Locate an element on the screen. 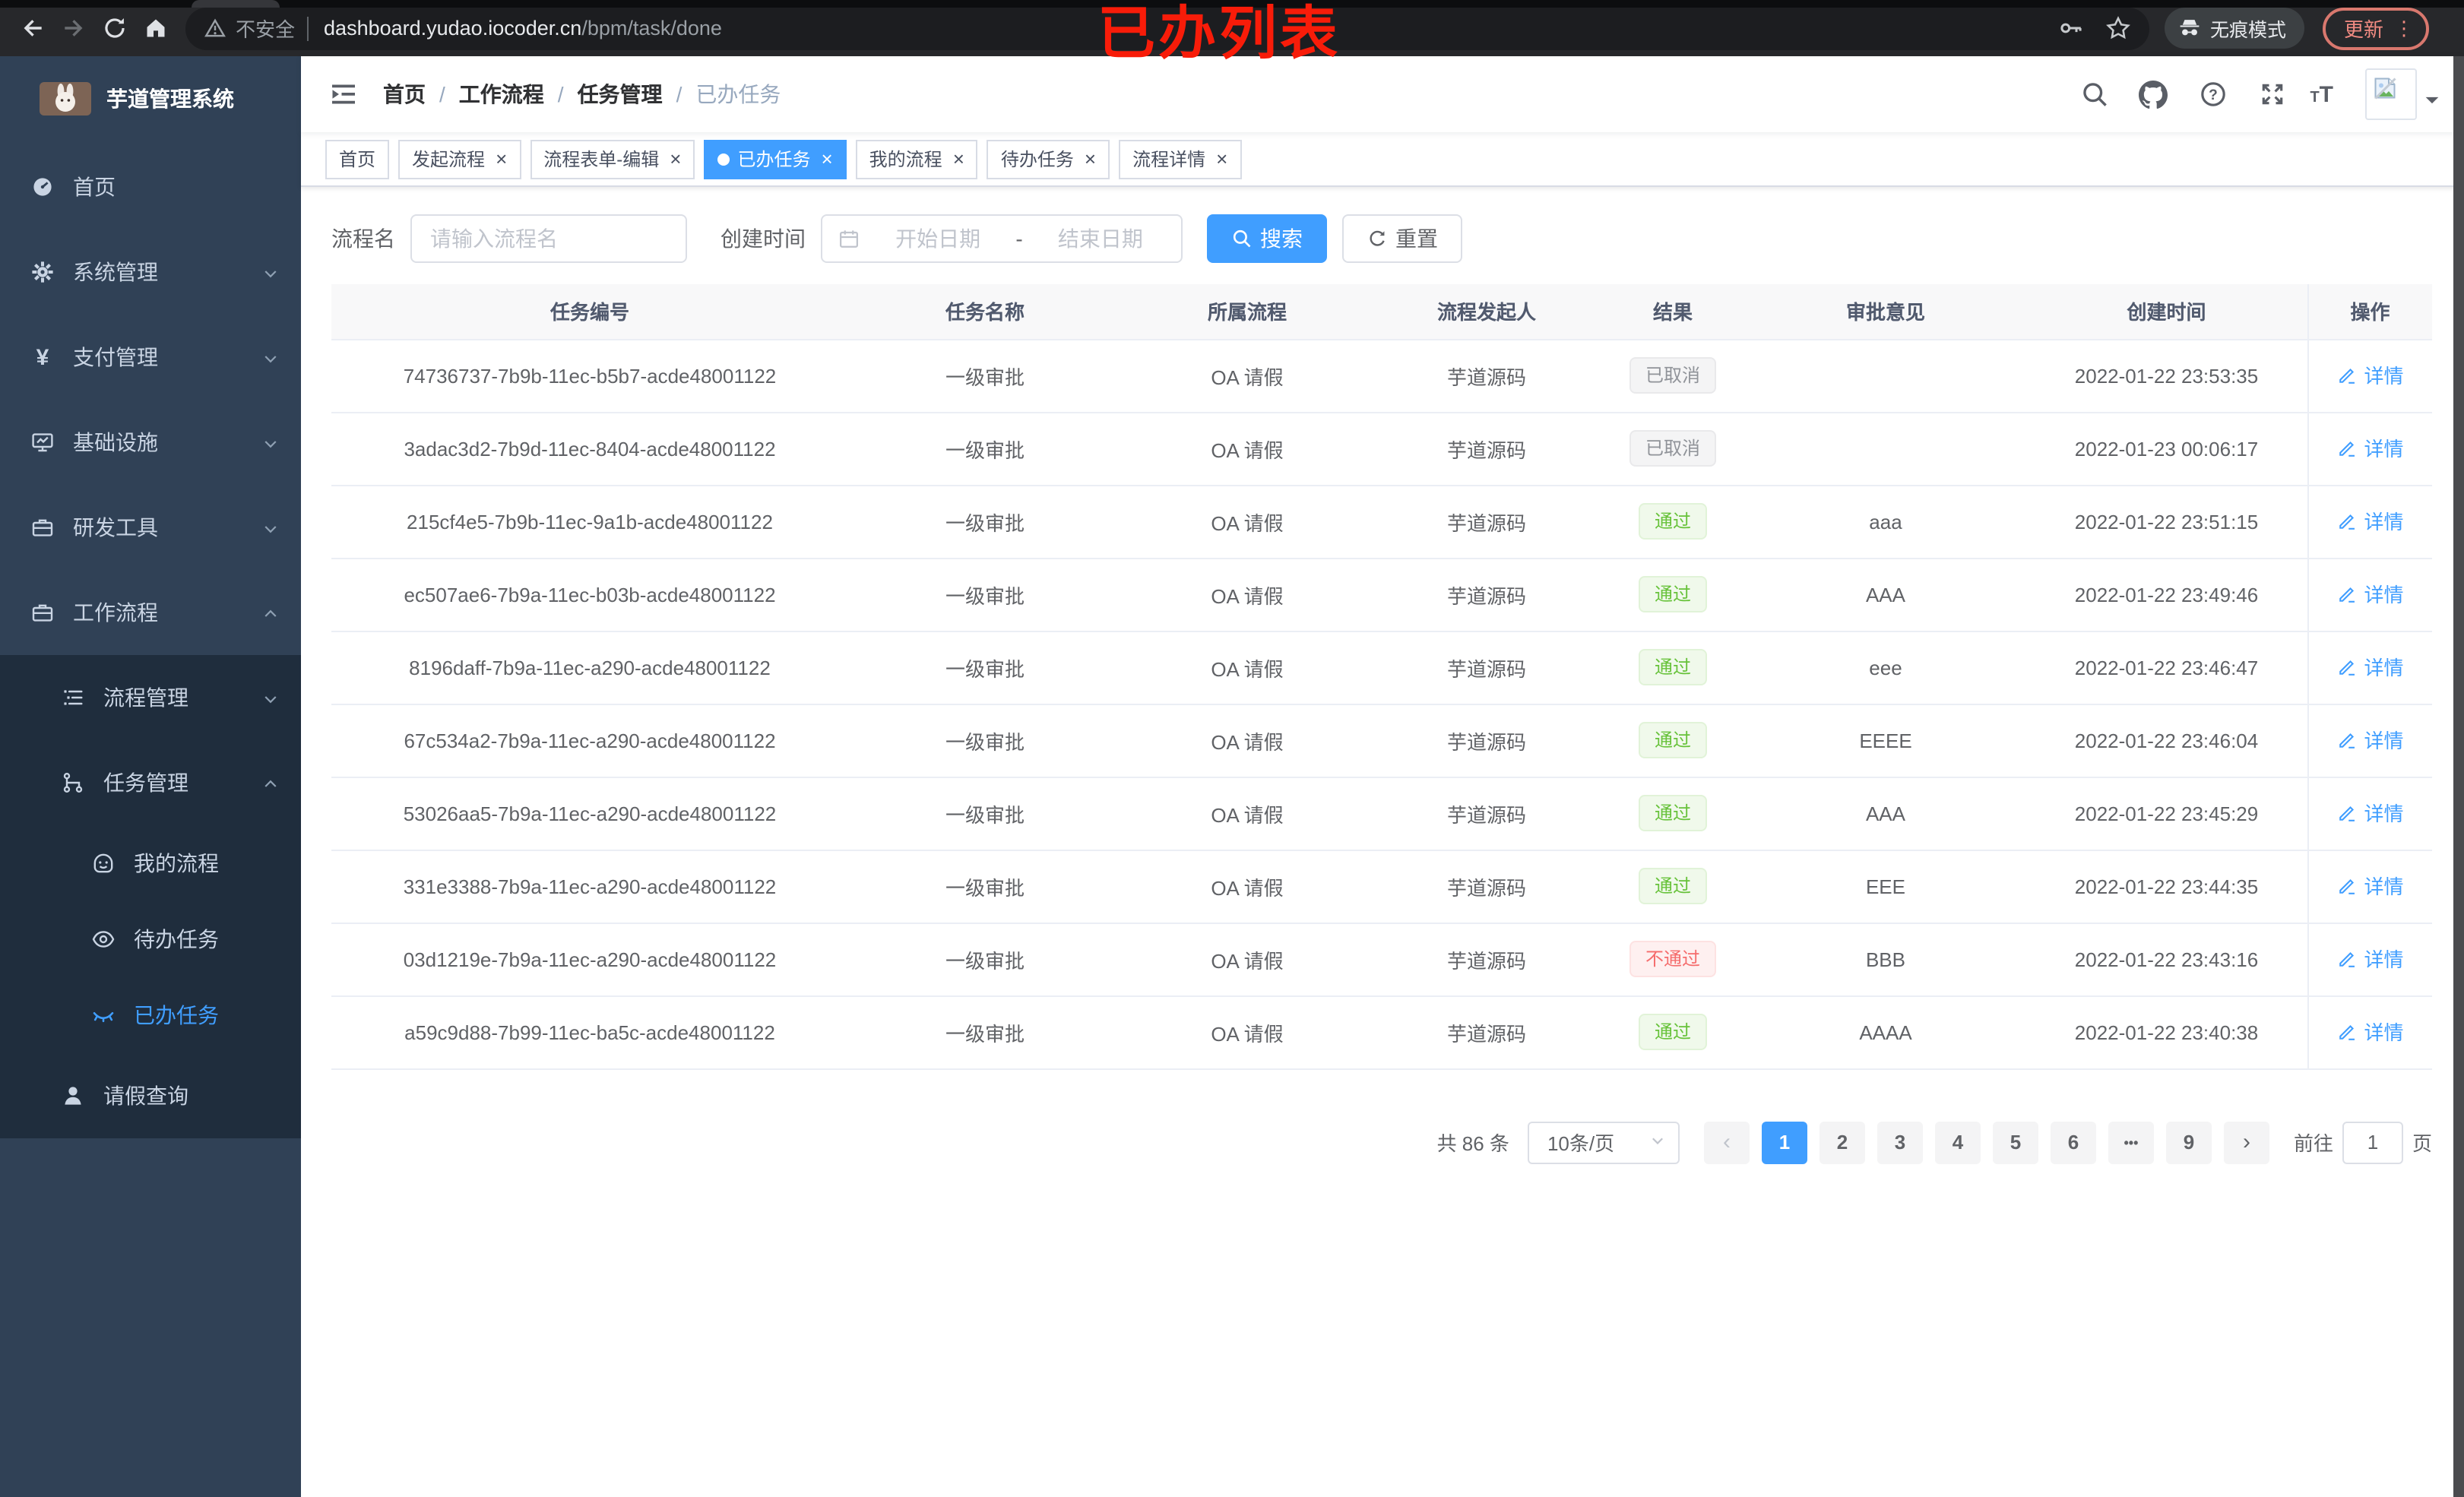  breadcrumb-task-management: 任务管理 is located at coordinates (620, 94).